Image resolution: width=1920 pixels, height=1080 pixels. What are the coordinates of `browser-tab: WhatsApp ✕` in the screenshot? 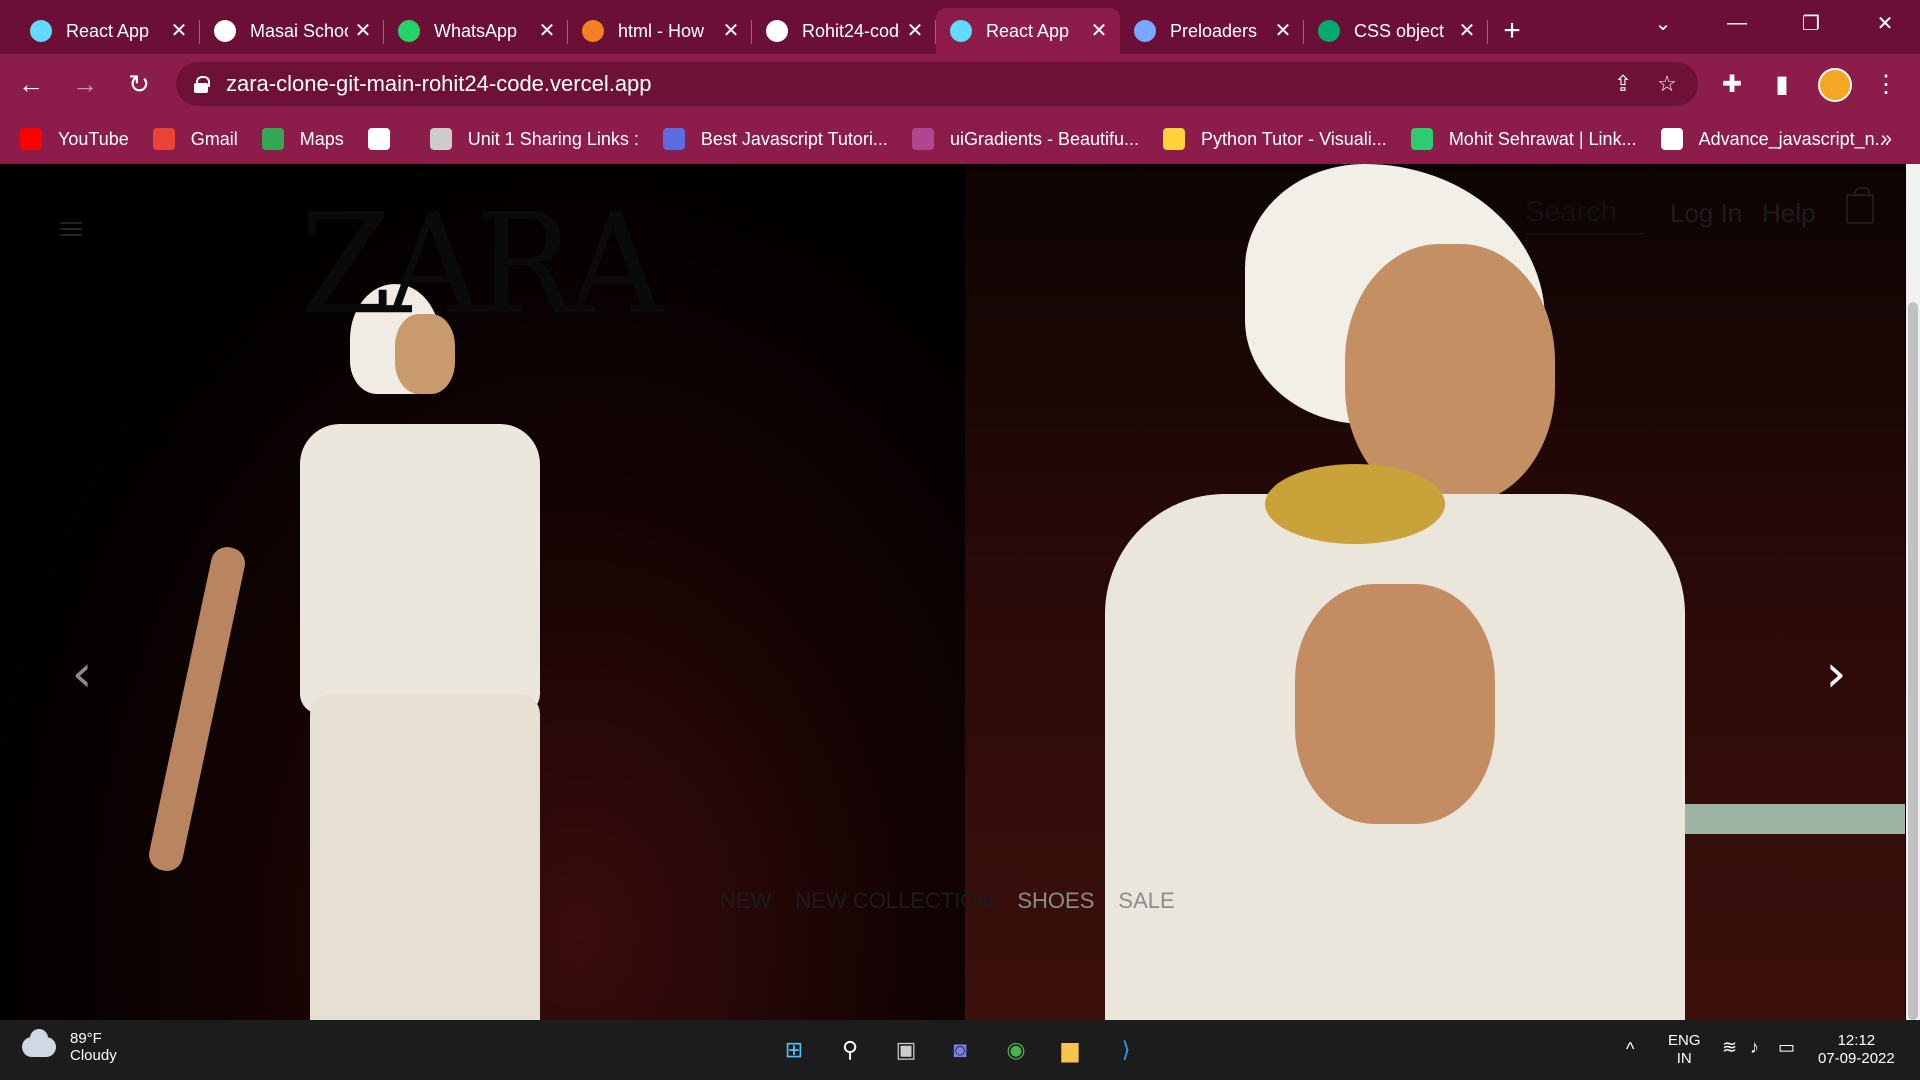 It's located at (476, 31).